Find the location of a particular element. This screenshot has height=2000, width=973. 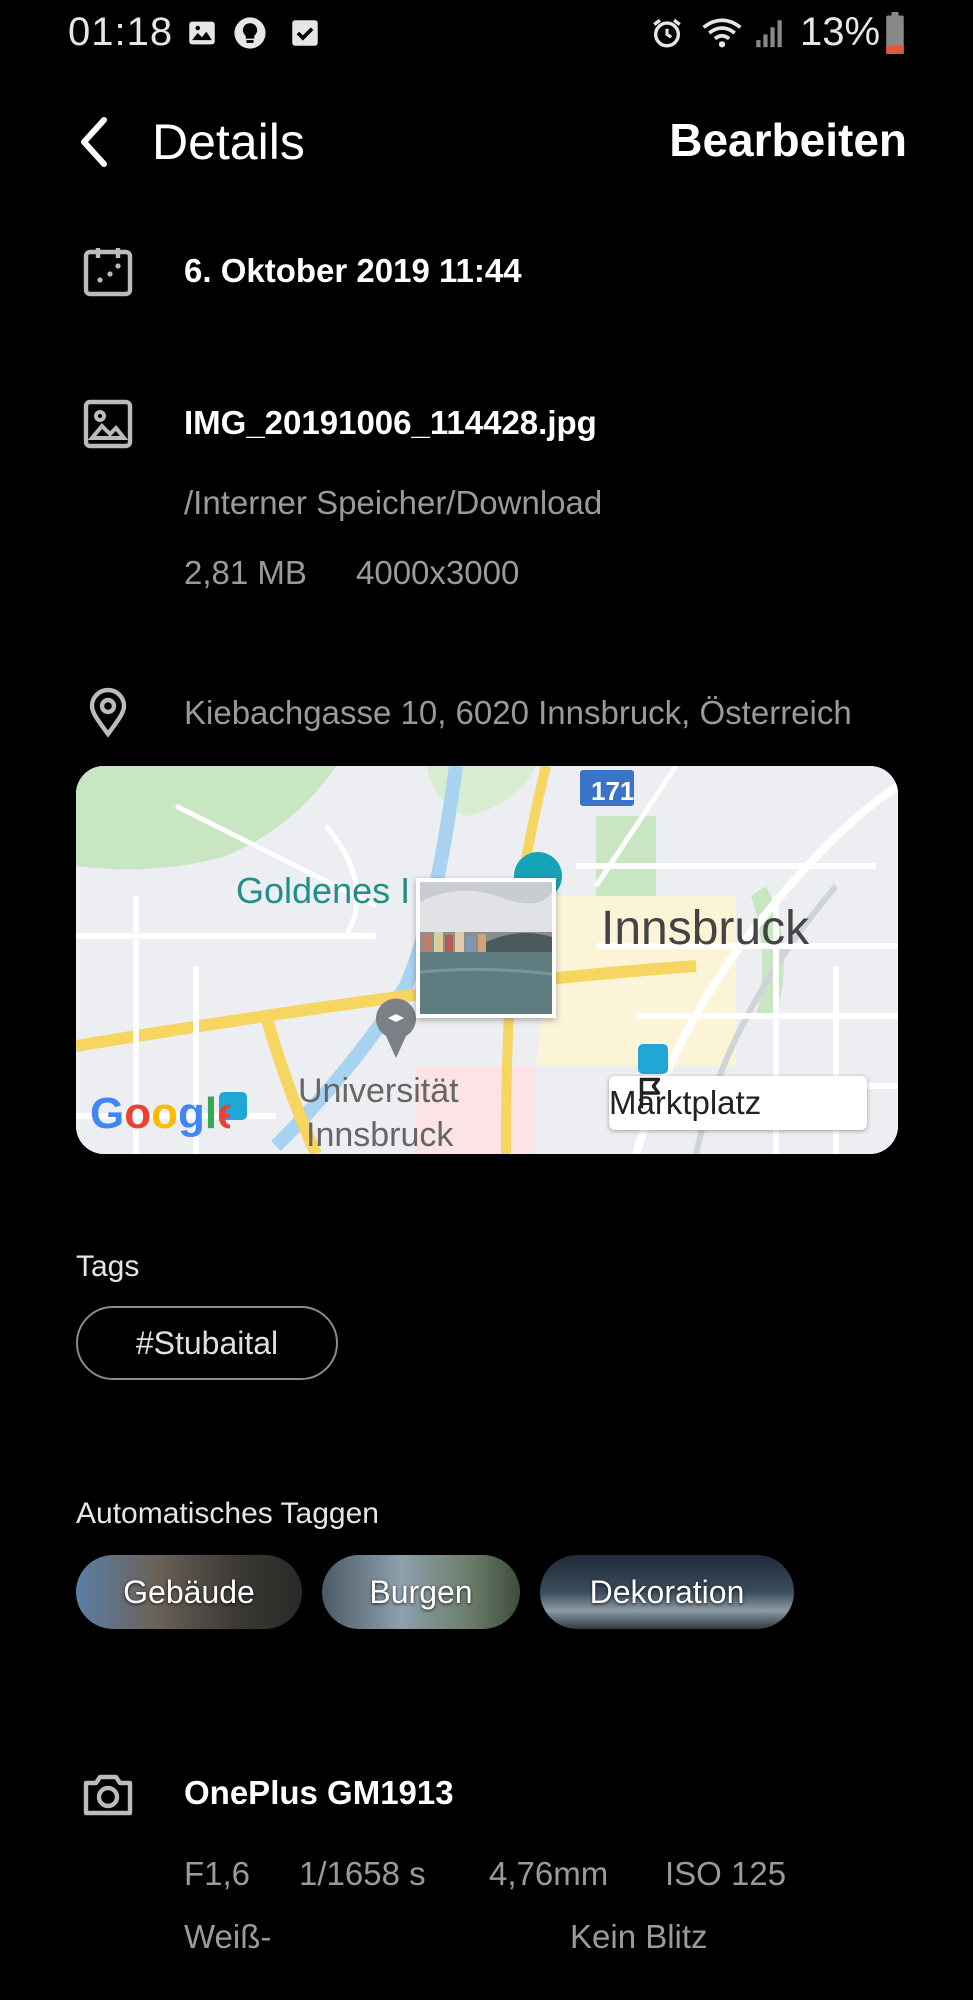

auto-tag-chip-gebaeude: Gebäude is located at coordinates (189, 1592).